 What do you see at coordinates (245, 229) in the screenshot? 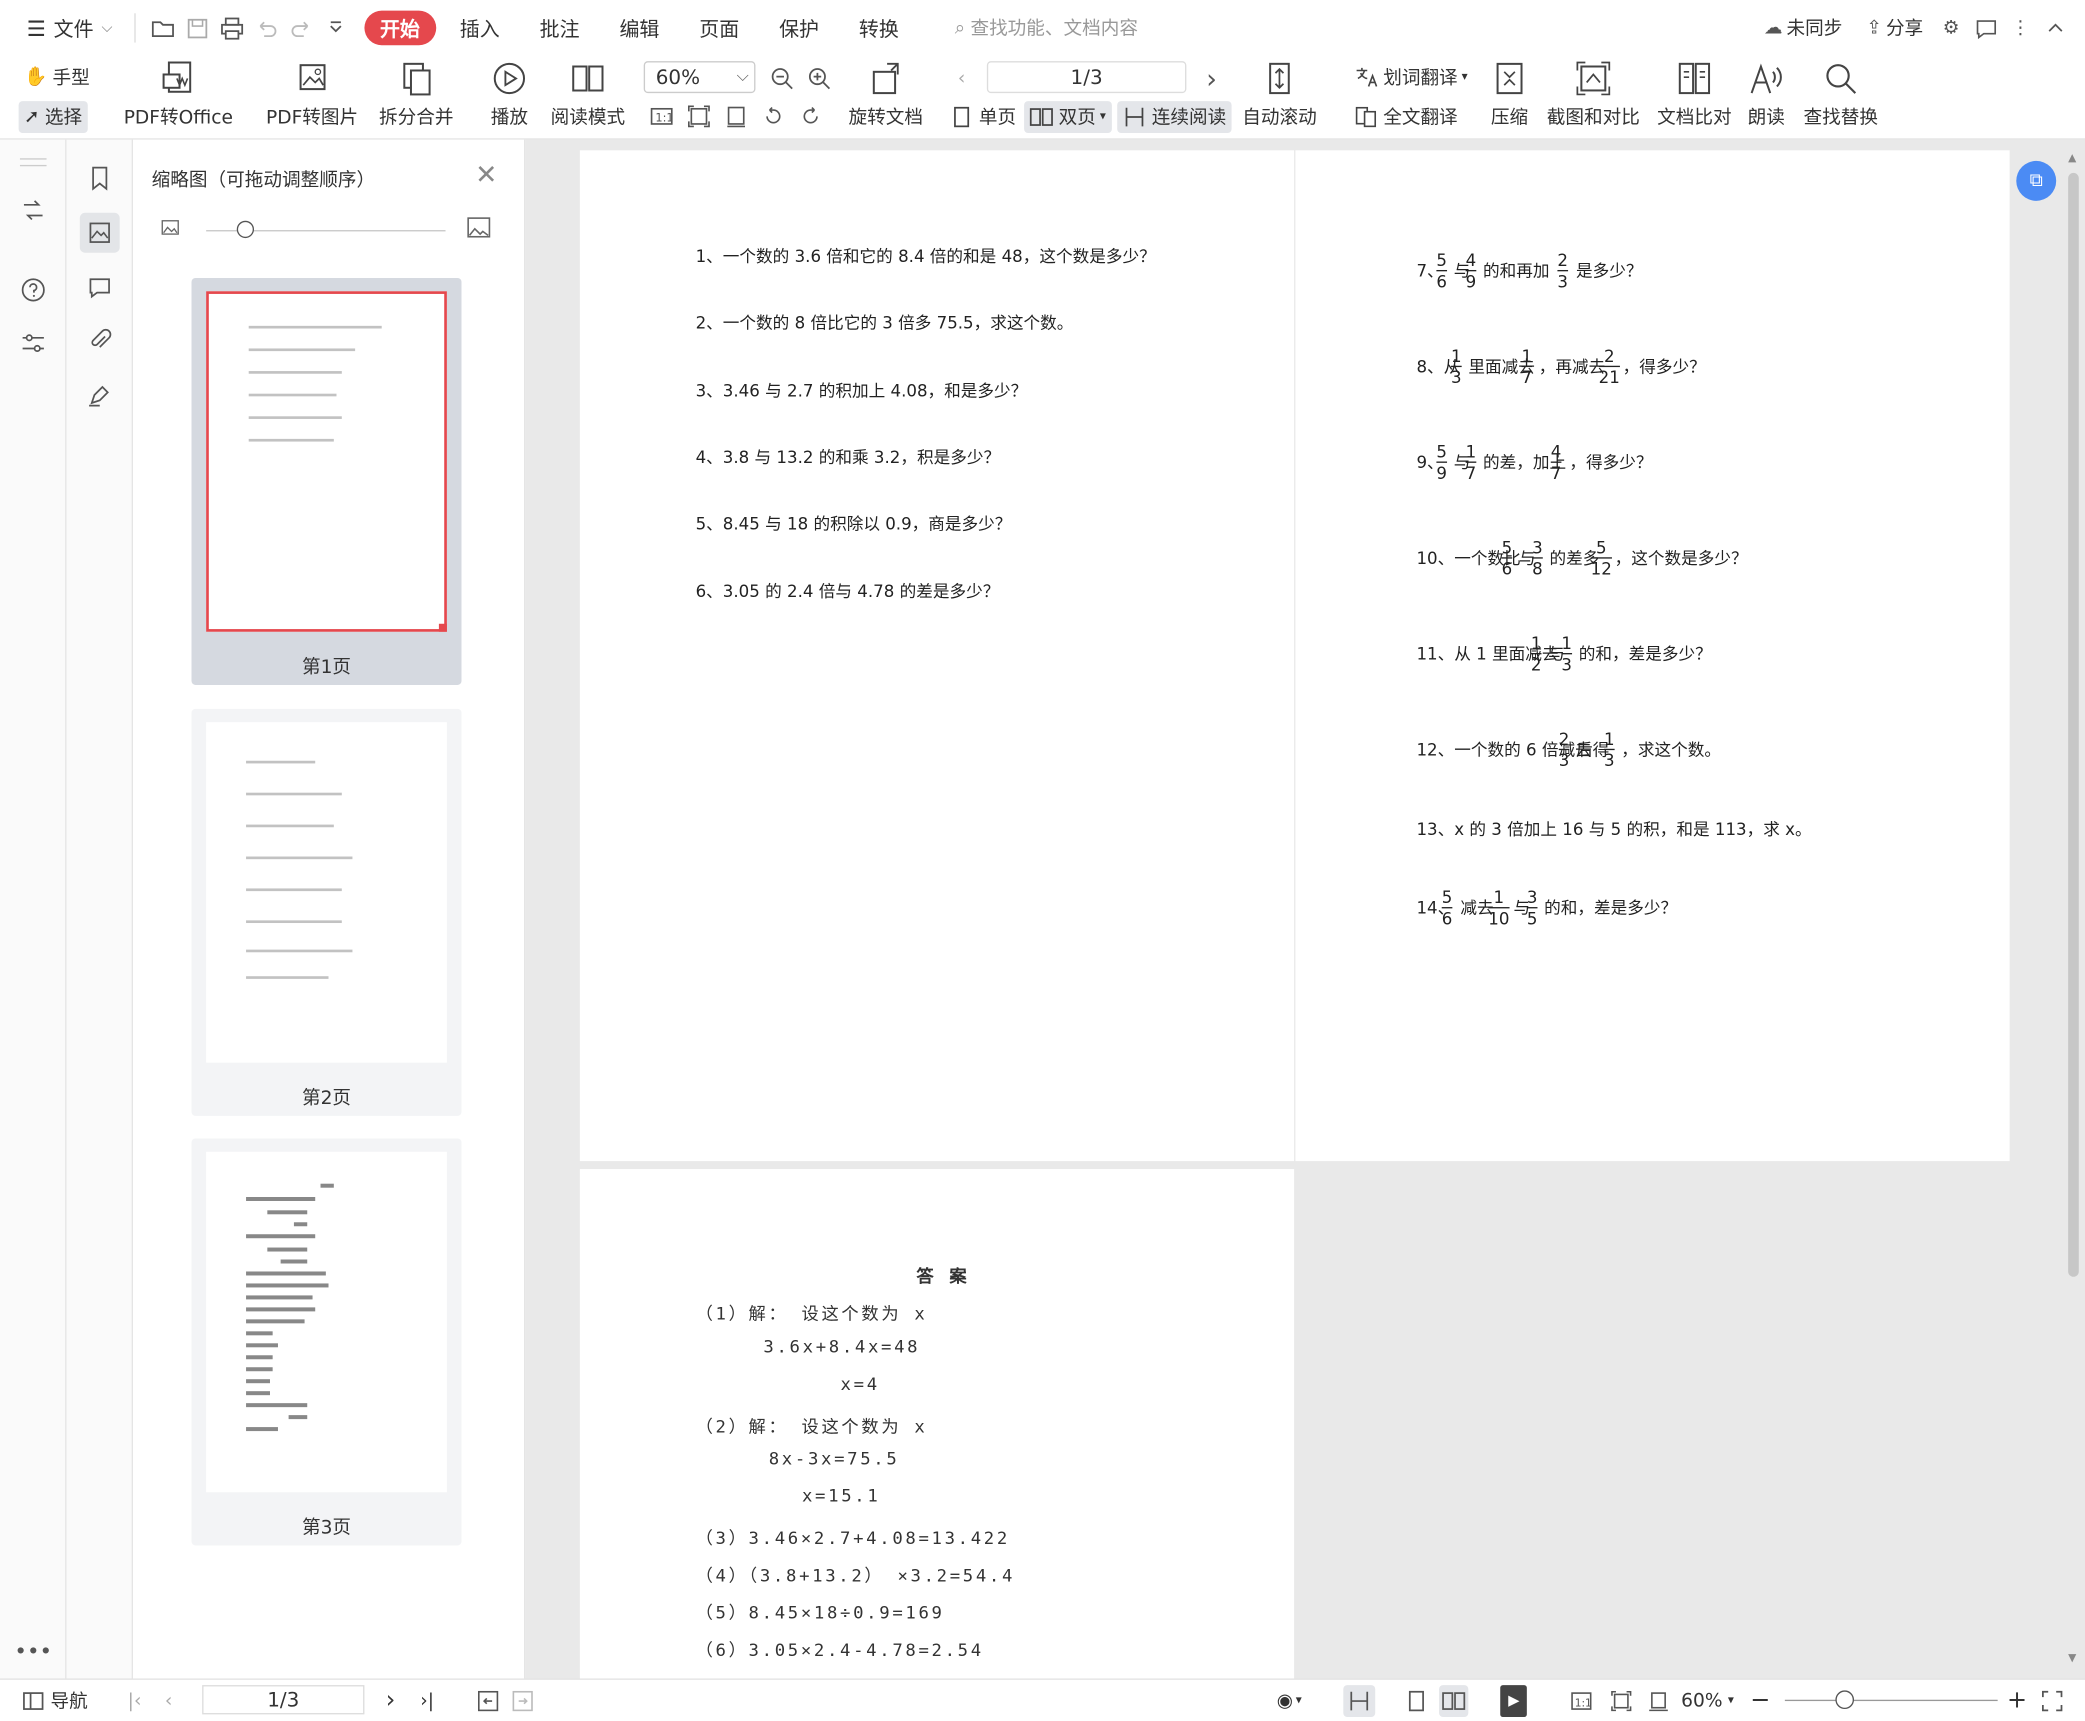
I see `slider-knob` at bounding box center [245, 229].